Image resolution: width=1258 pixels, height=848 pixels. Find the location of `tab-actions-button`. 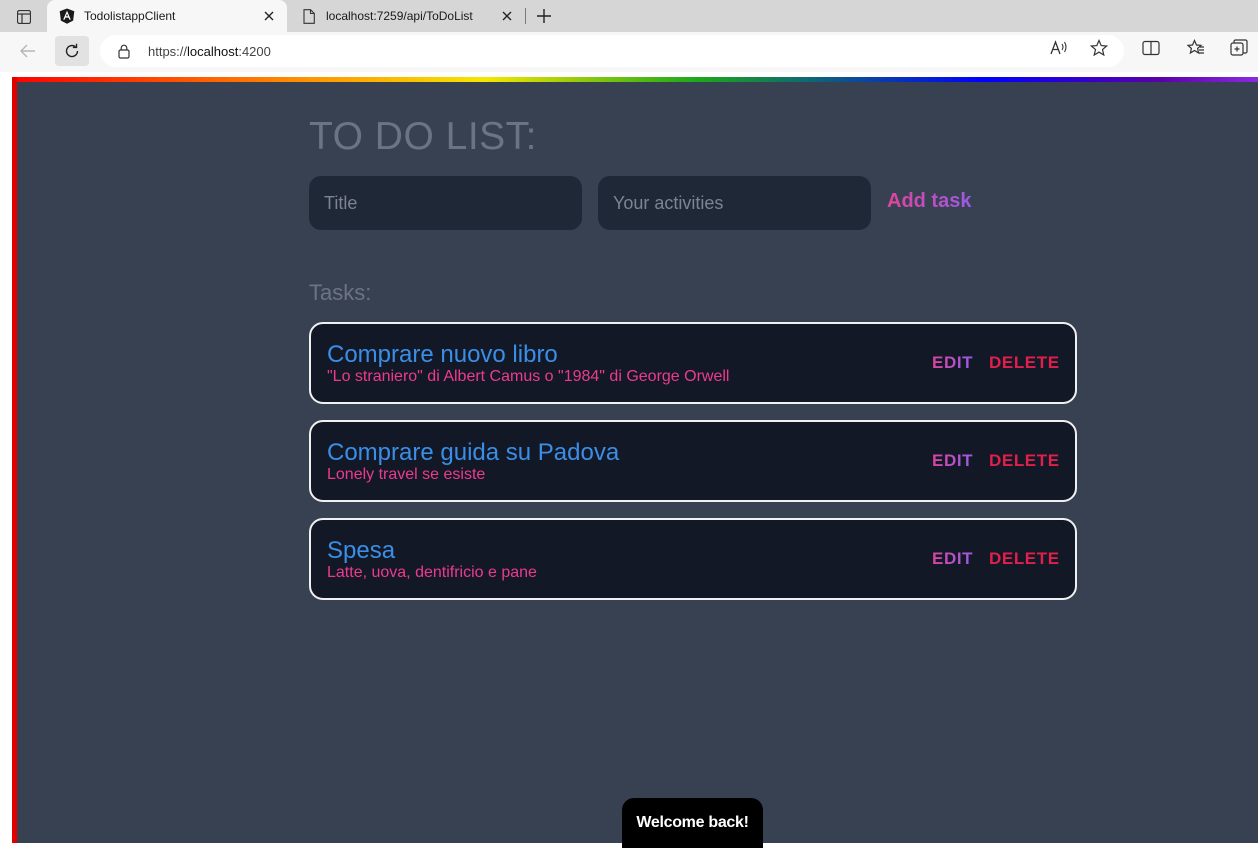

tab-actions-button is located at coordinates (24, 17).